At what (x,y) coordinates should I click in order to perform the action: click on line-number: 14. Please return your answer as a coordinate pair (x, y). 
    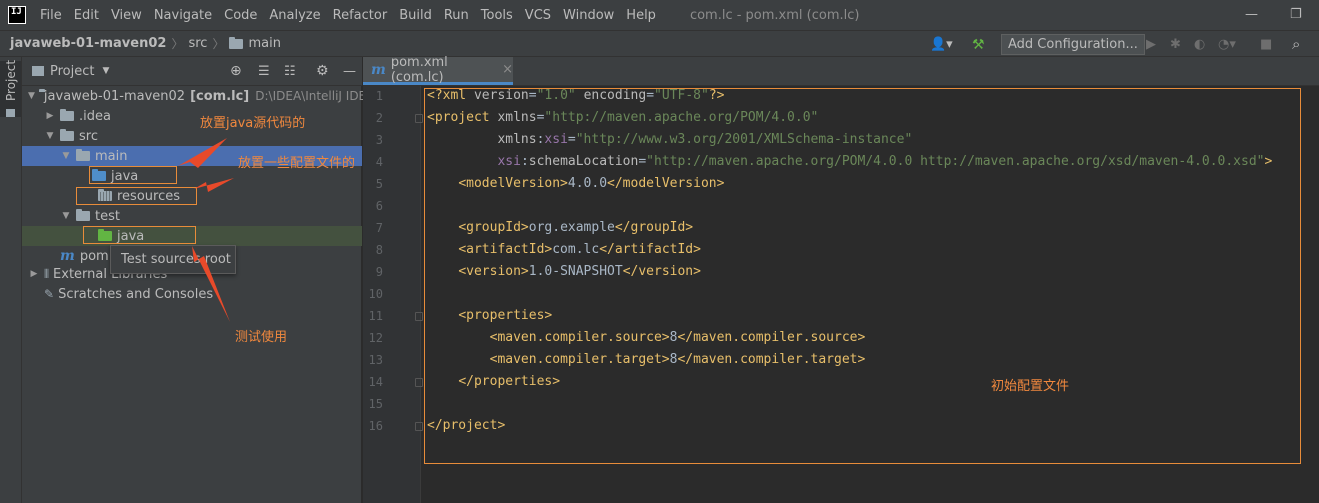
    Looking at the image, I should click on (375, 382).